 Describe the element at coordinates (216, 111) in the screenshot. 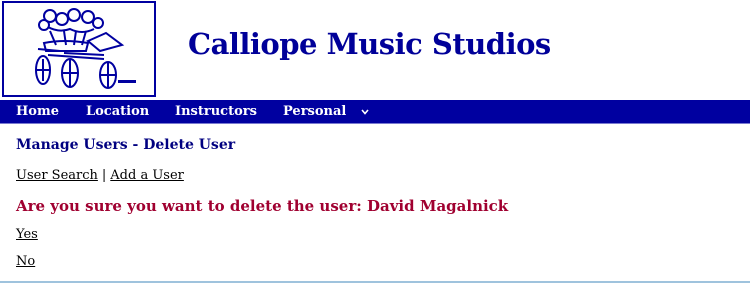

I see `nav-item-instructors: Instructors` at that location.